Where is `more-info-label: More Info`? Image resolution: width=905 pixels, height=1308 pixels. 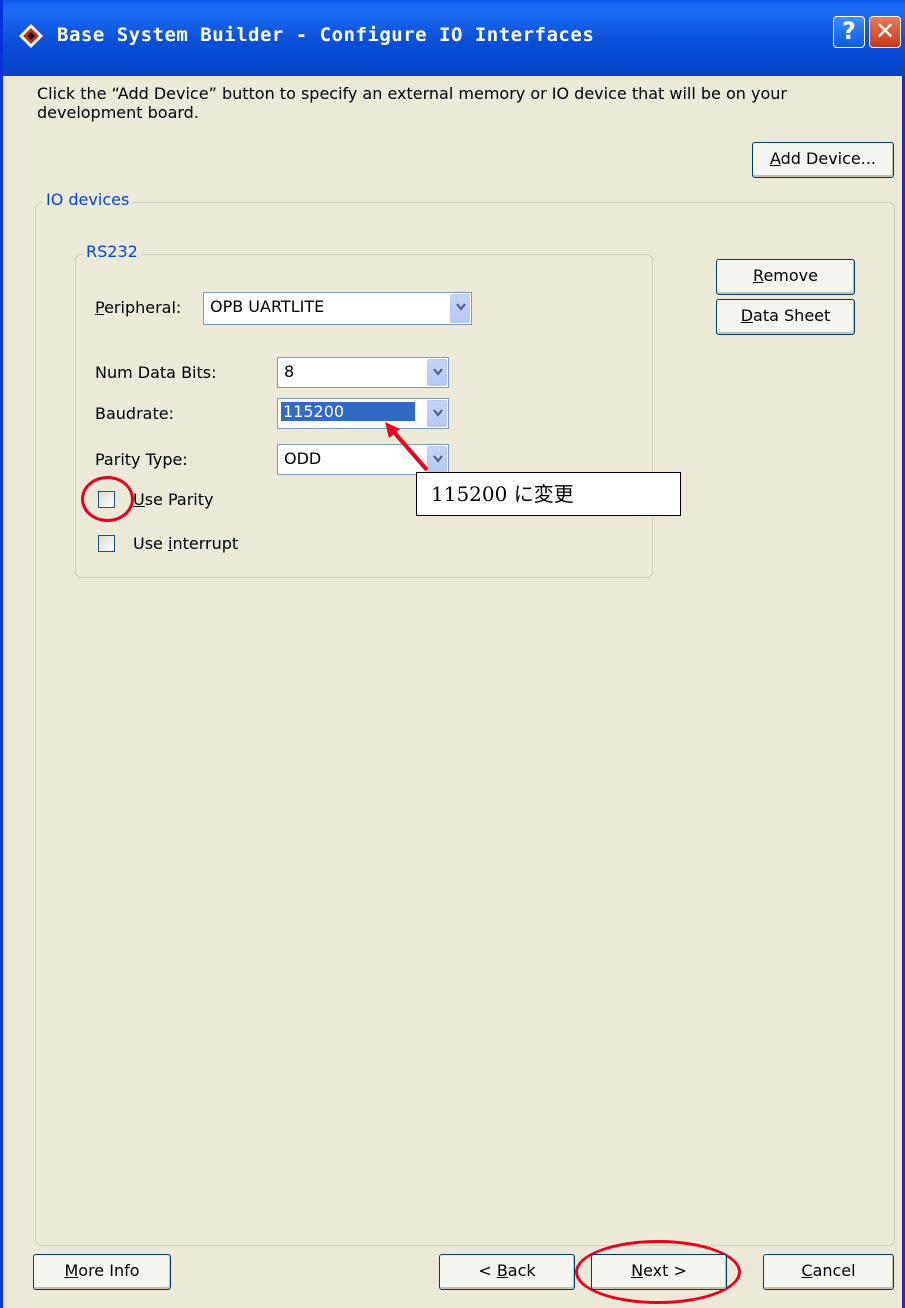 more-info-label: More Info is located at coordinates (102, 1270).